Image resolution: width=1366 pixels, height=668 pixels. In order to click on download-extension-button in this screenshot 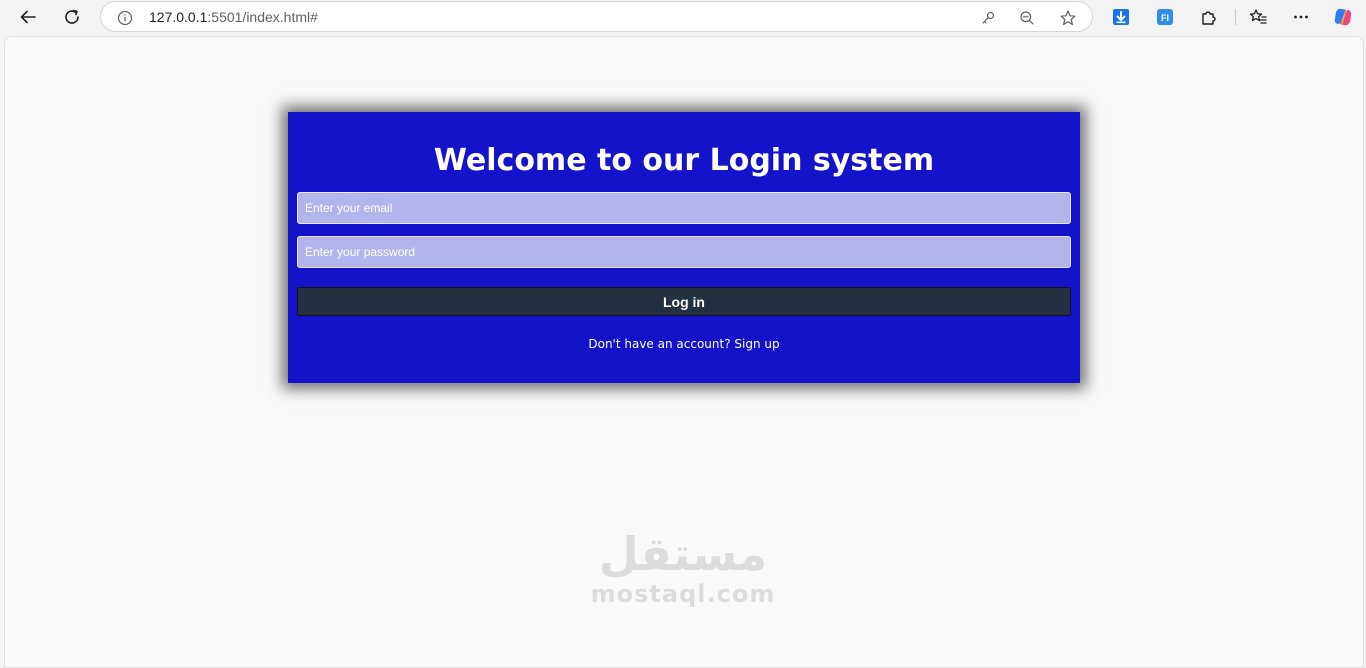, I will do `click(1121, 17)`.